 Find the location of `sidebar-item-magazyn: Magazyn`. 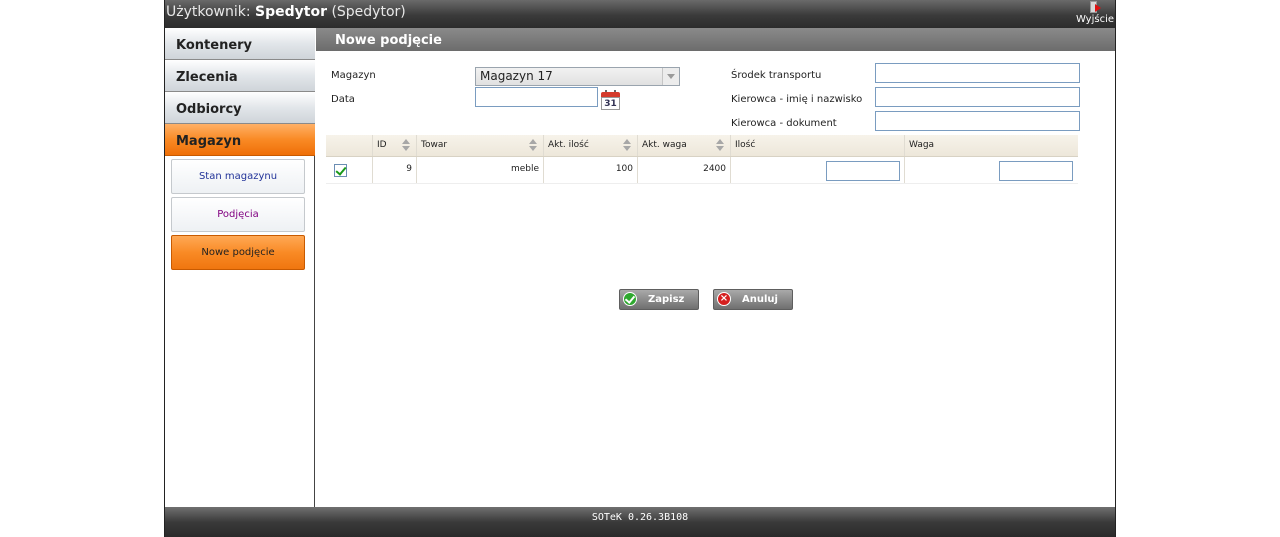

sidebar-item-magazyn: Magazyn is located at coordinates (240, 140).